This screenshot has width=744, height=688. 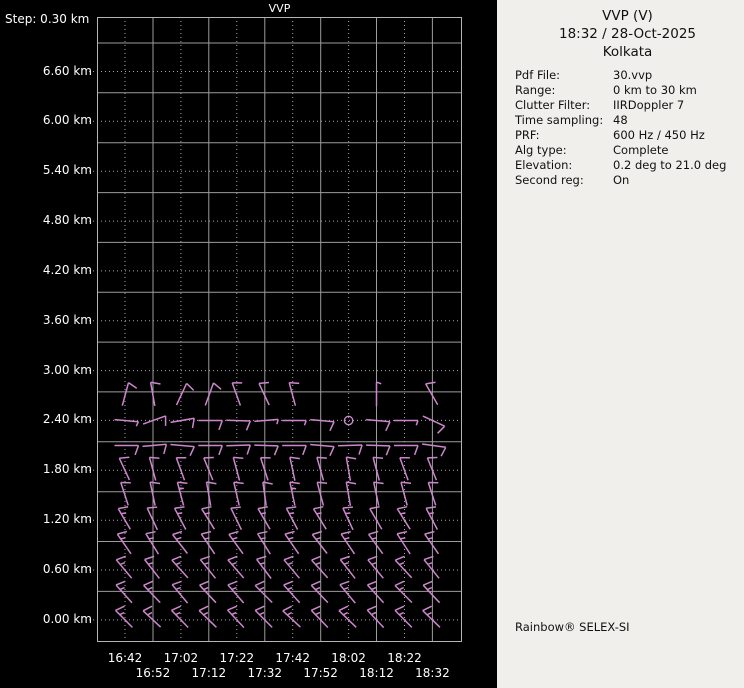 I want to click on param-label: Second reg:, so click(x=549, y=180).